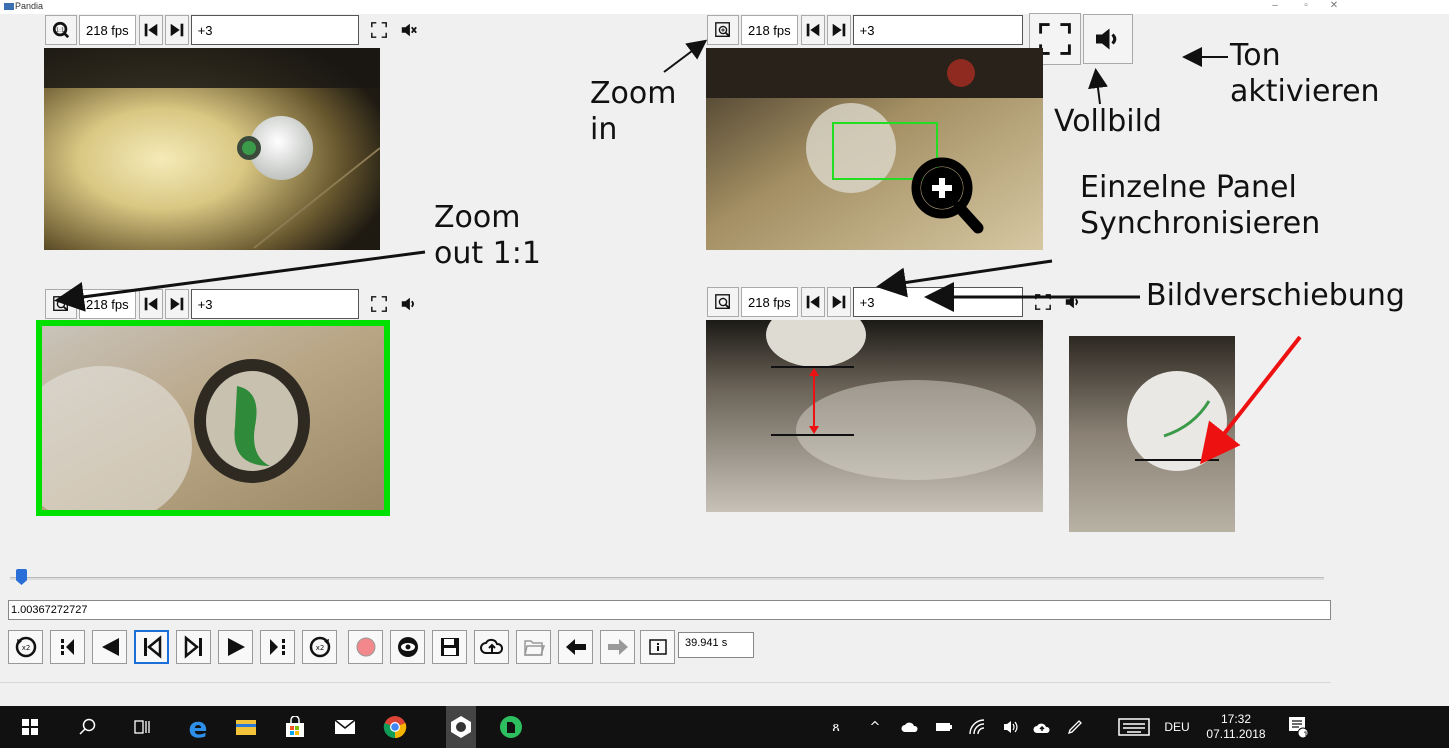 The image size is (1449, 748). I want to click on wifi-icon, so click(978, 727).